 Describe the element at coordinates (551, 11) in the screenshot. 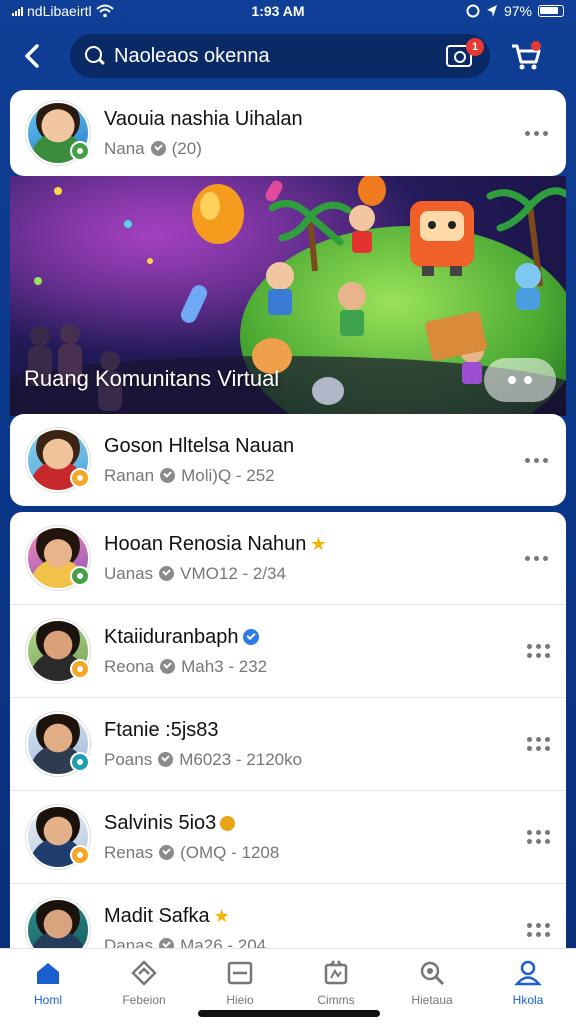

I see `battery-icon` at that location.